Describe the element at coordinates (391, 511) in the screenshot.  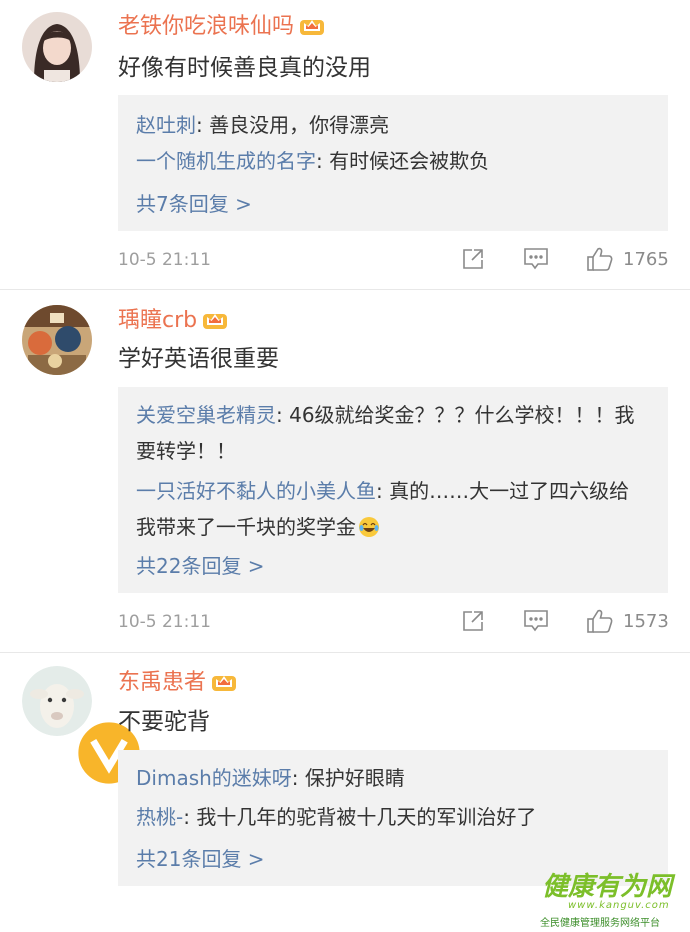
I see `reply-2: 一只活好不黏人的小美人鱼: 真的……大一过了四六级给我带来了一千块的奖学金` at that location.